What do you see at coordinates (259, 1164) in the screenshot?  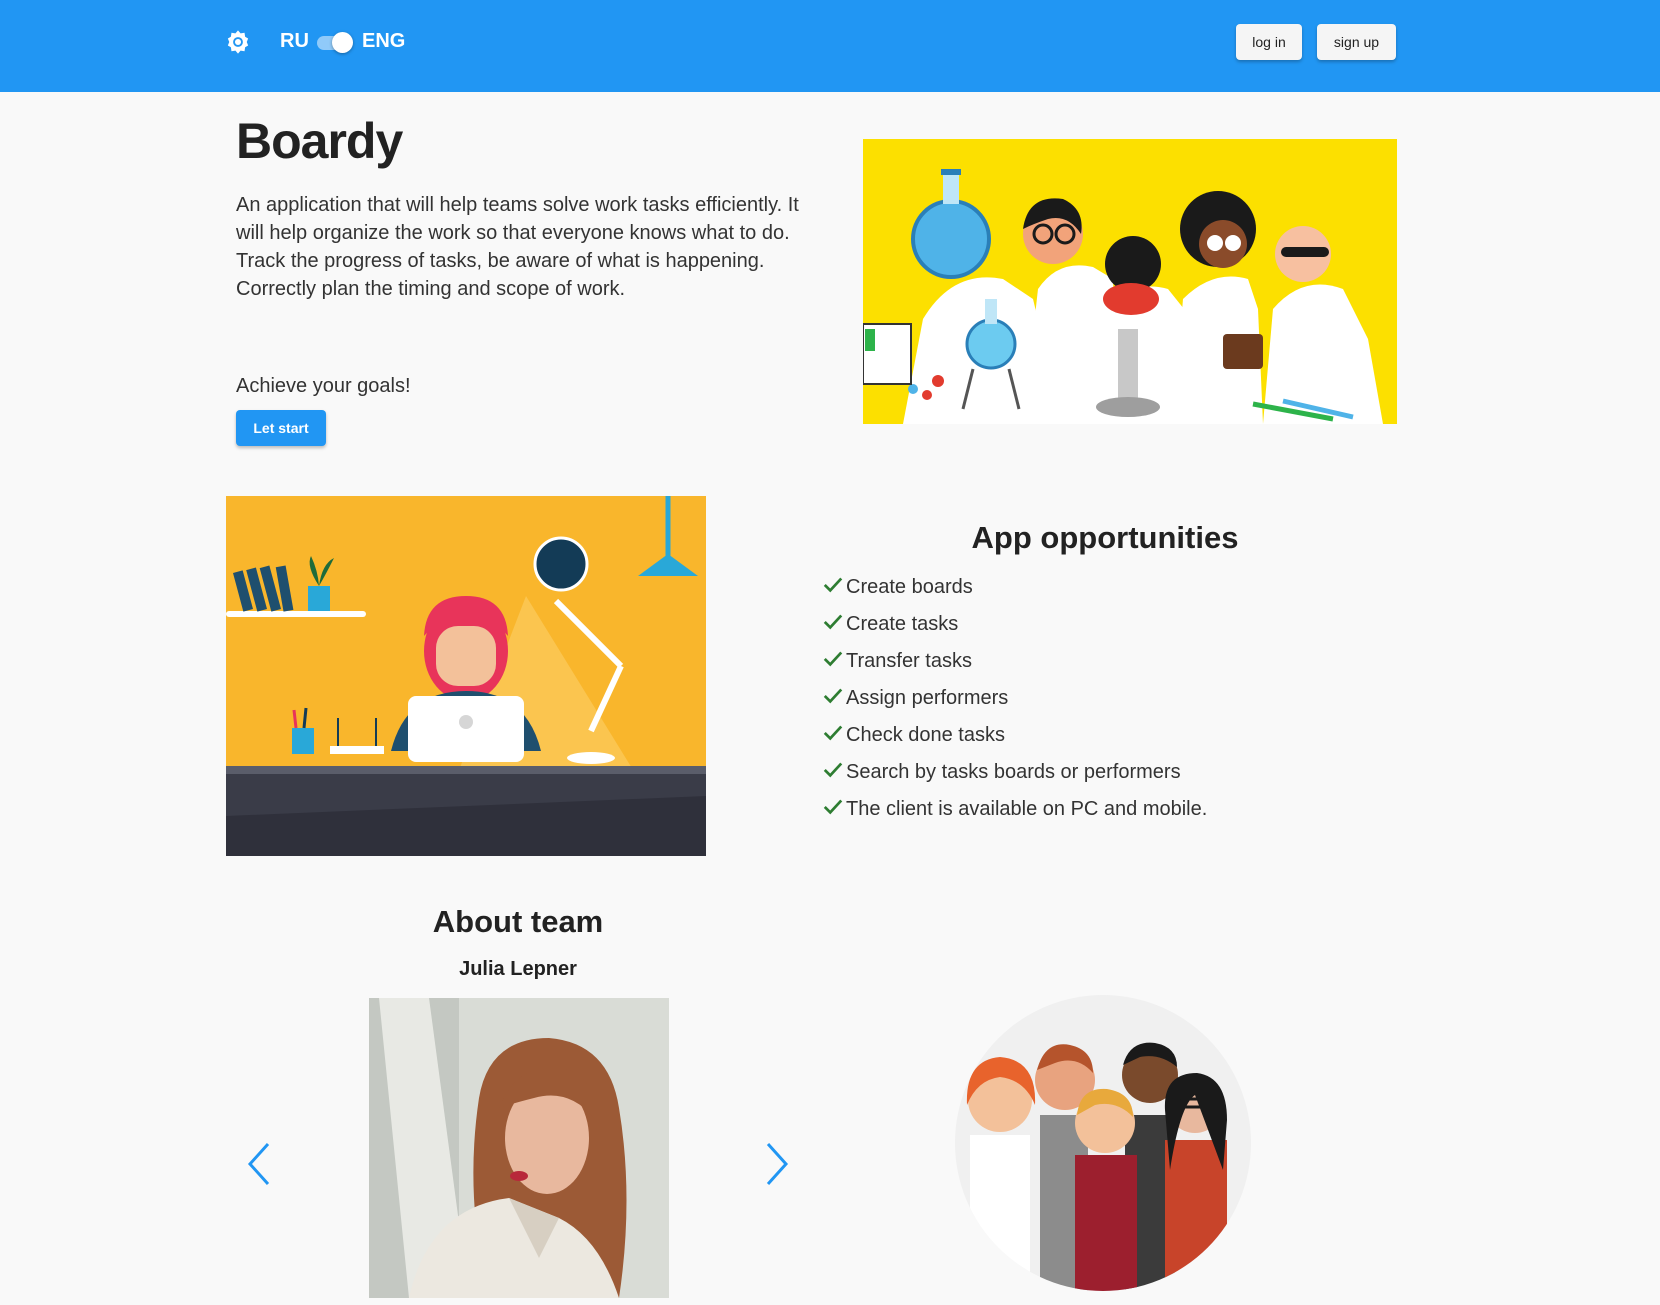 I see `chevron-left-icon` at bounding box center [259, 1164].